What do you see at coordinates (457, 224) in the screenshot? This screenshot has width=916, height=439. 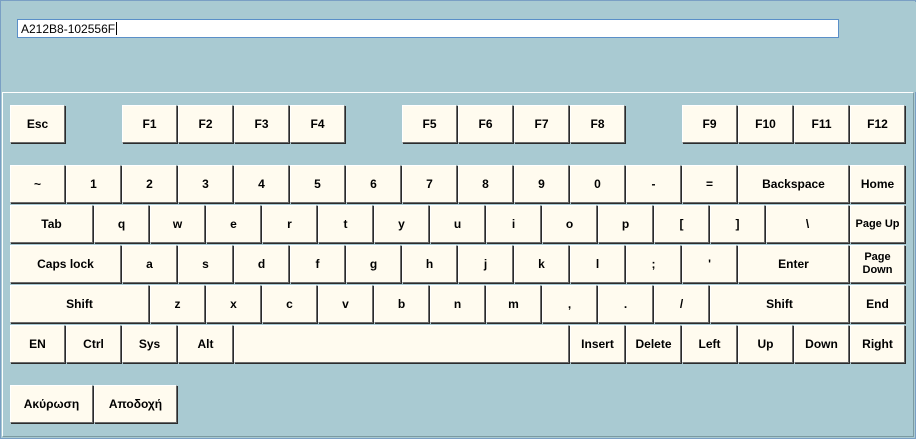 I see `key-u: u` at bounding box center [457, 224].